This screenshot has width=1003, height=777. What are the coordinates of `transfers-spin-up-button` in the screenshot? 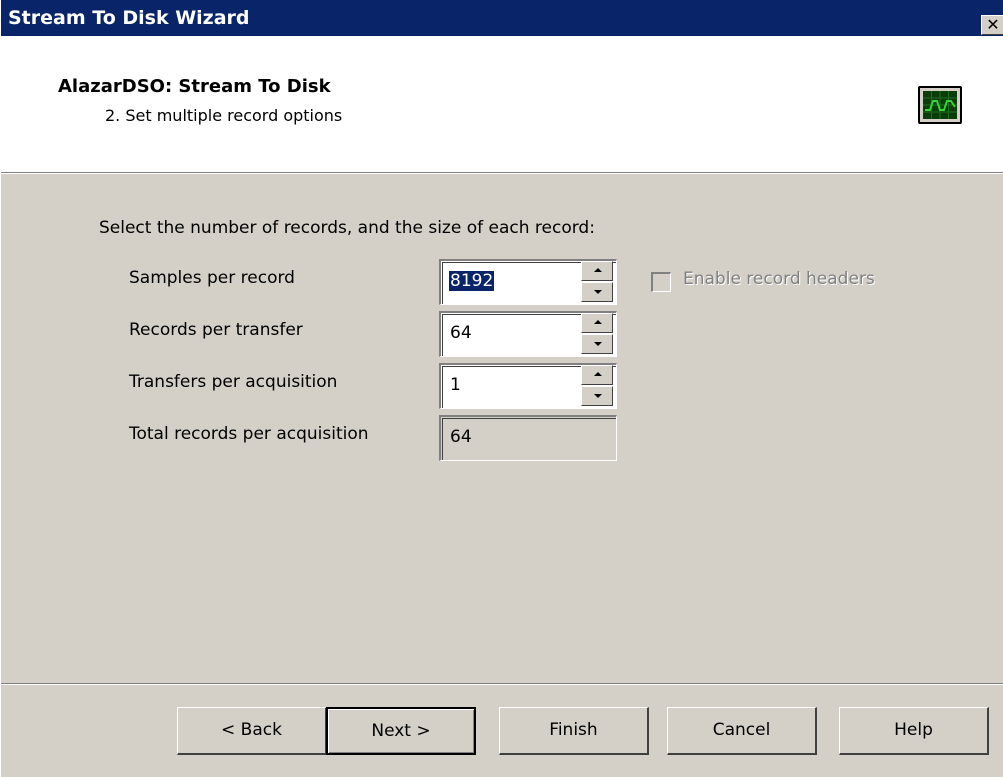 It's located at (597, 375).